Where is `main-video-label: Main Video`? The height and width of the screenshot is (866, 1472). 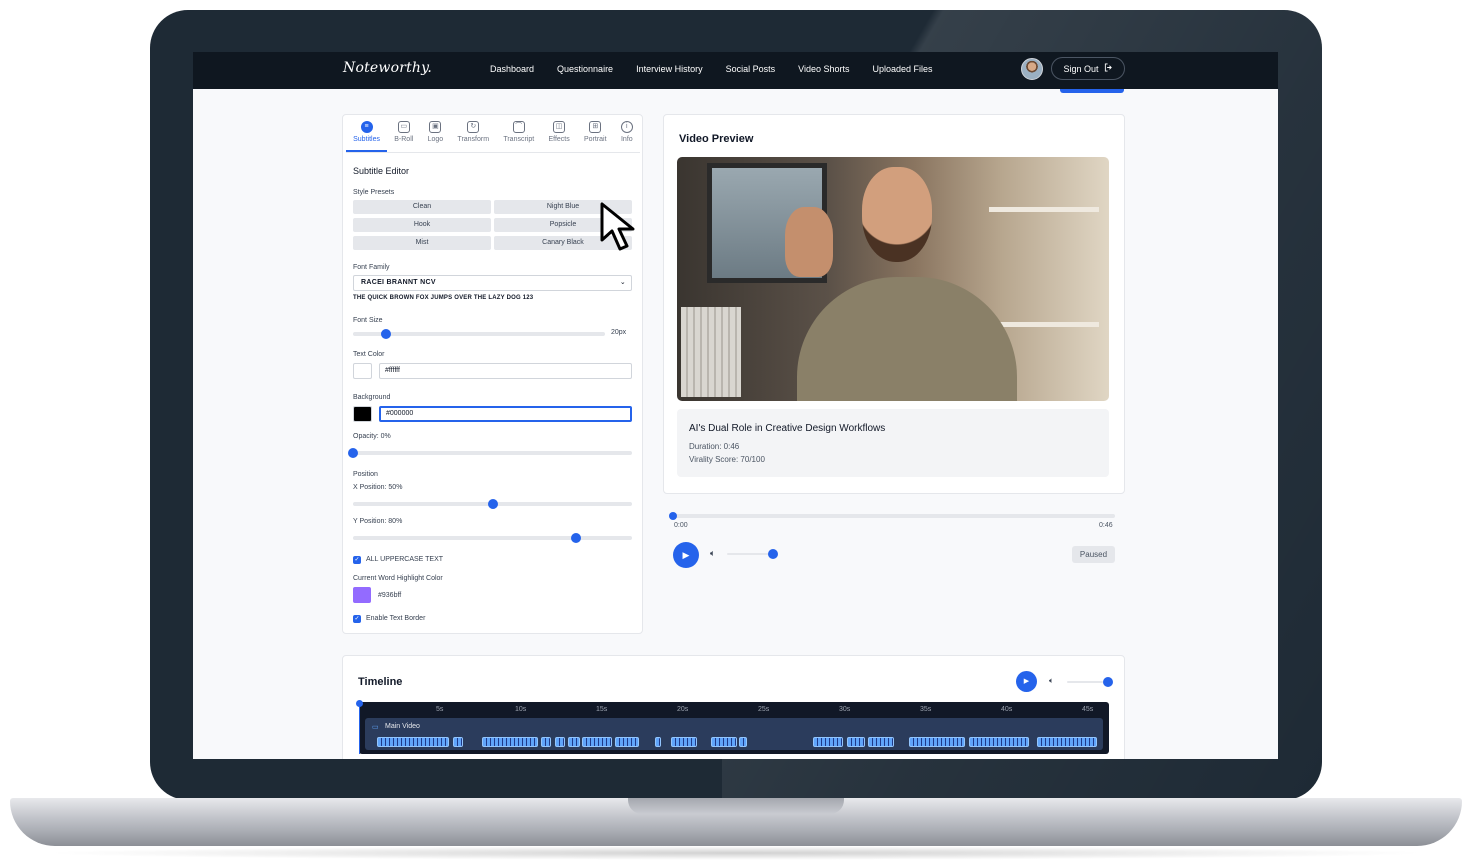 main-video-label: Main Video is located at coordinates (402, 726).